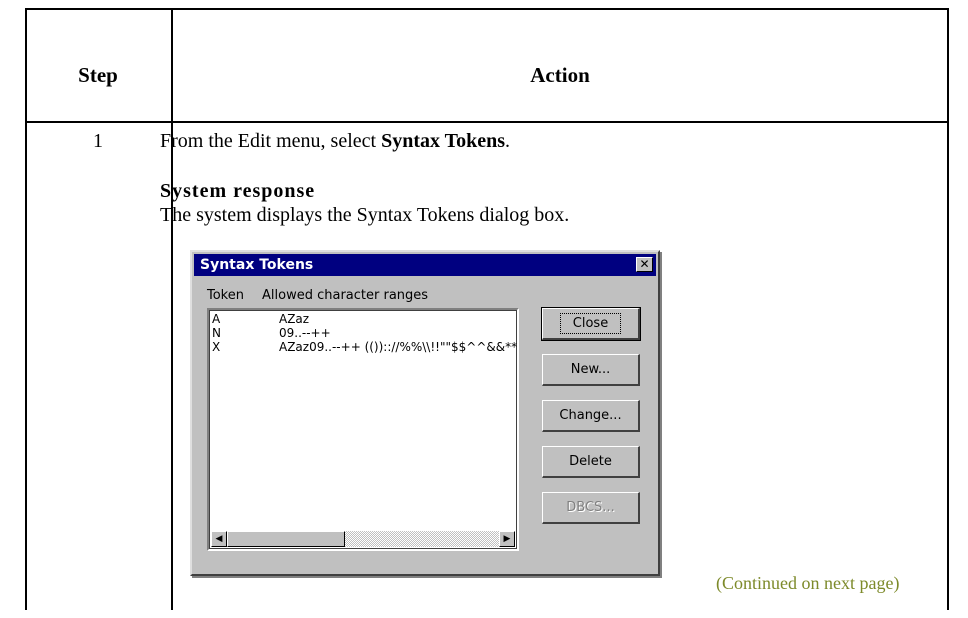  I want to click on system-response-title: System response, so click(238, 191).